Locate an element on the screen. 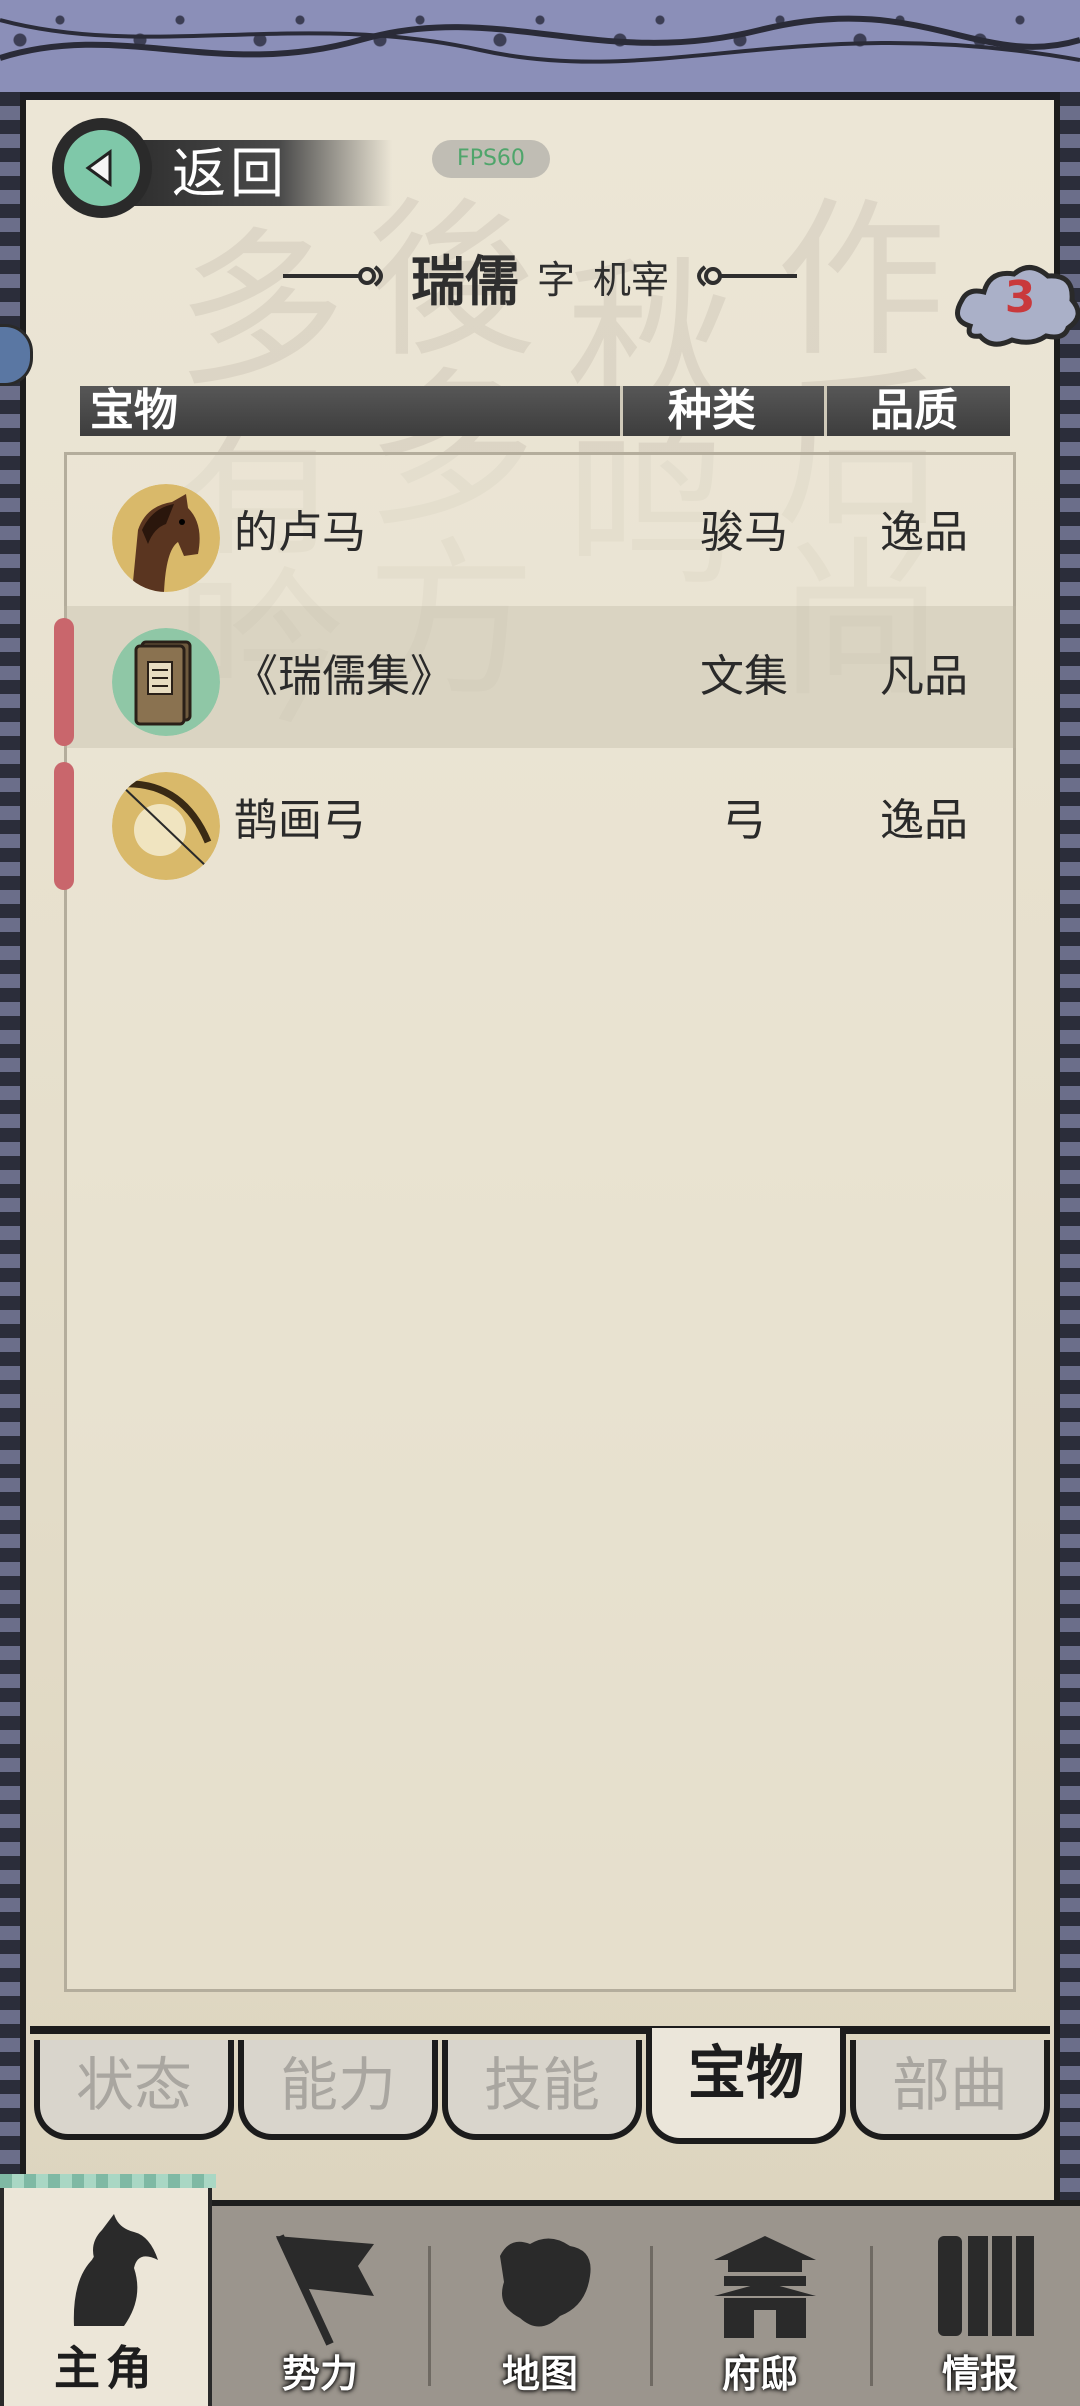 Image resolution: width=1080 pixels, height=2406 pixels. nav-intel: 情报 is located at coordinates (980, 2306).